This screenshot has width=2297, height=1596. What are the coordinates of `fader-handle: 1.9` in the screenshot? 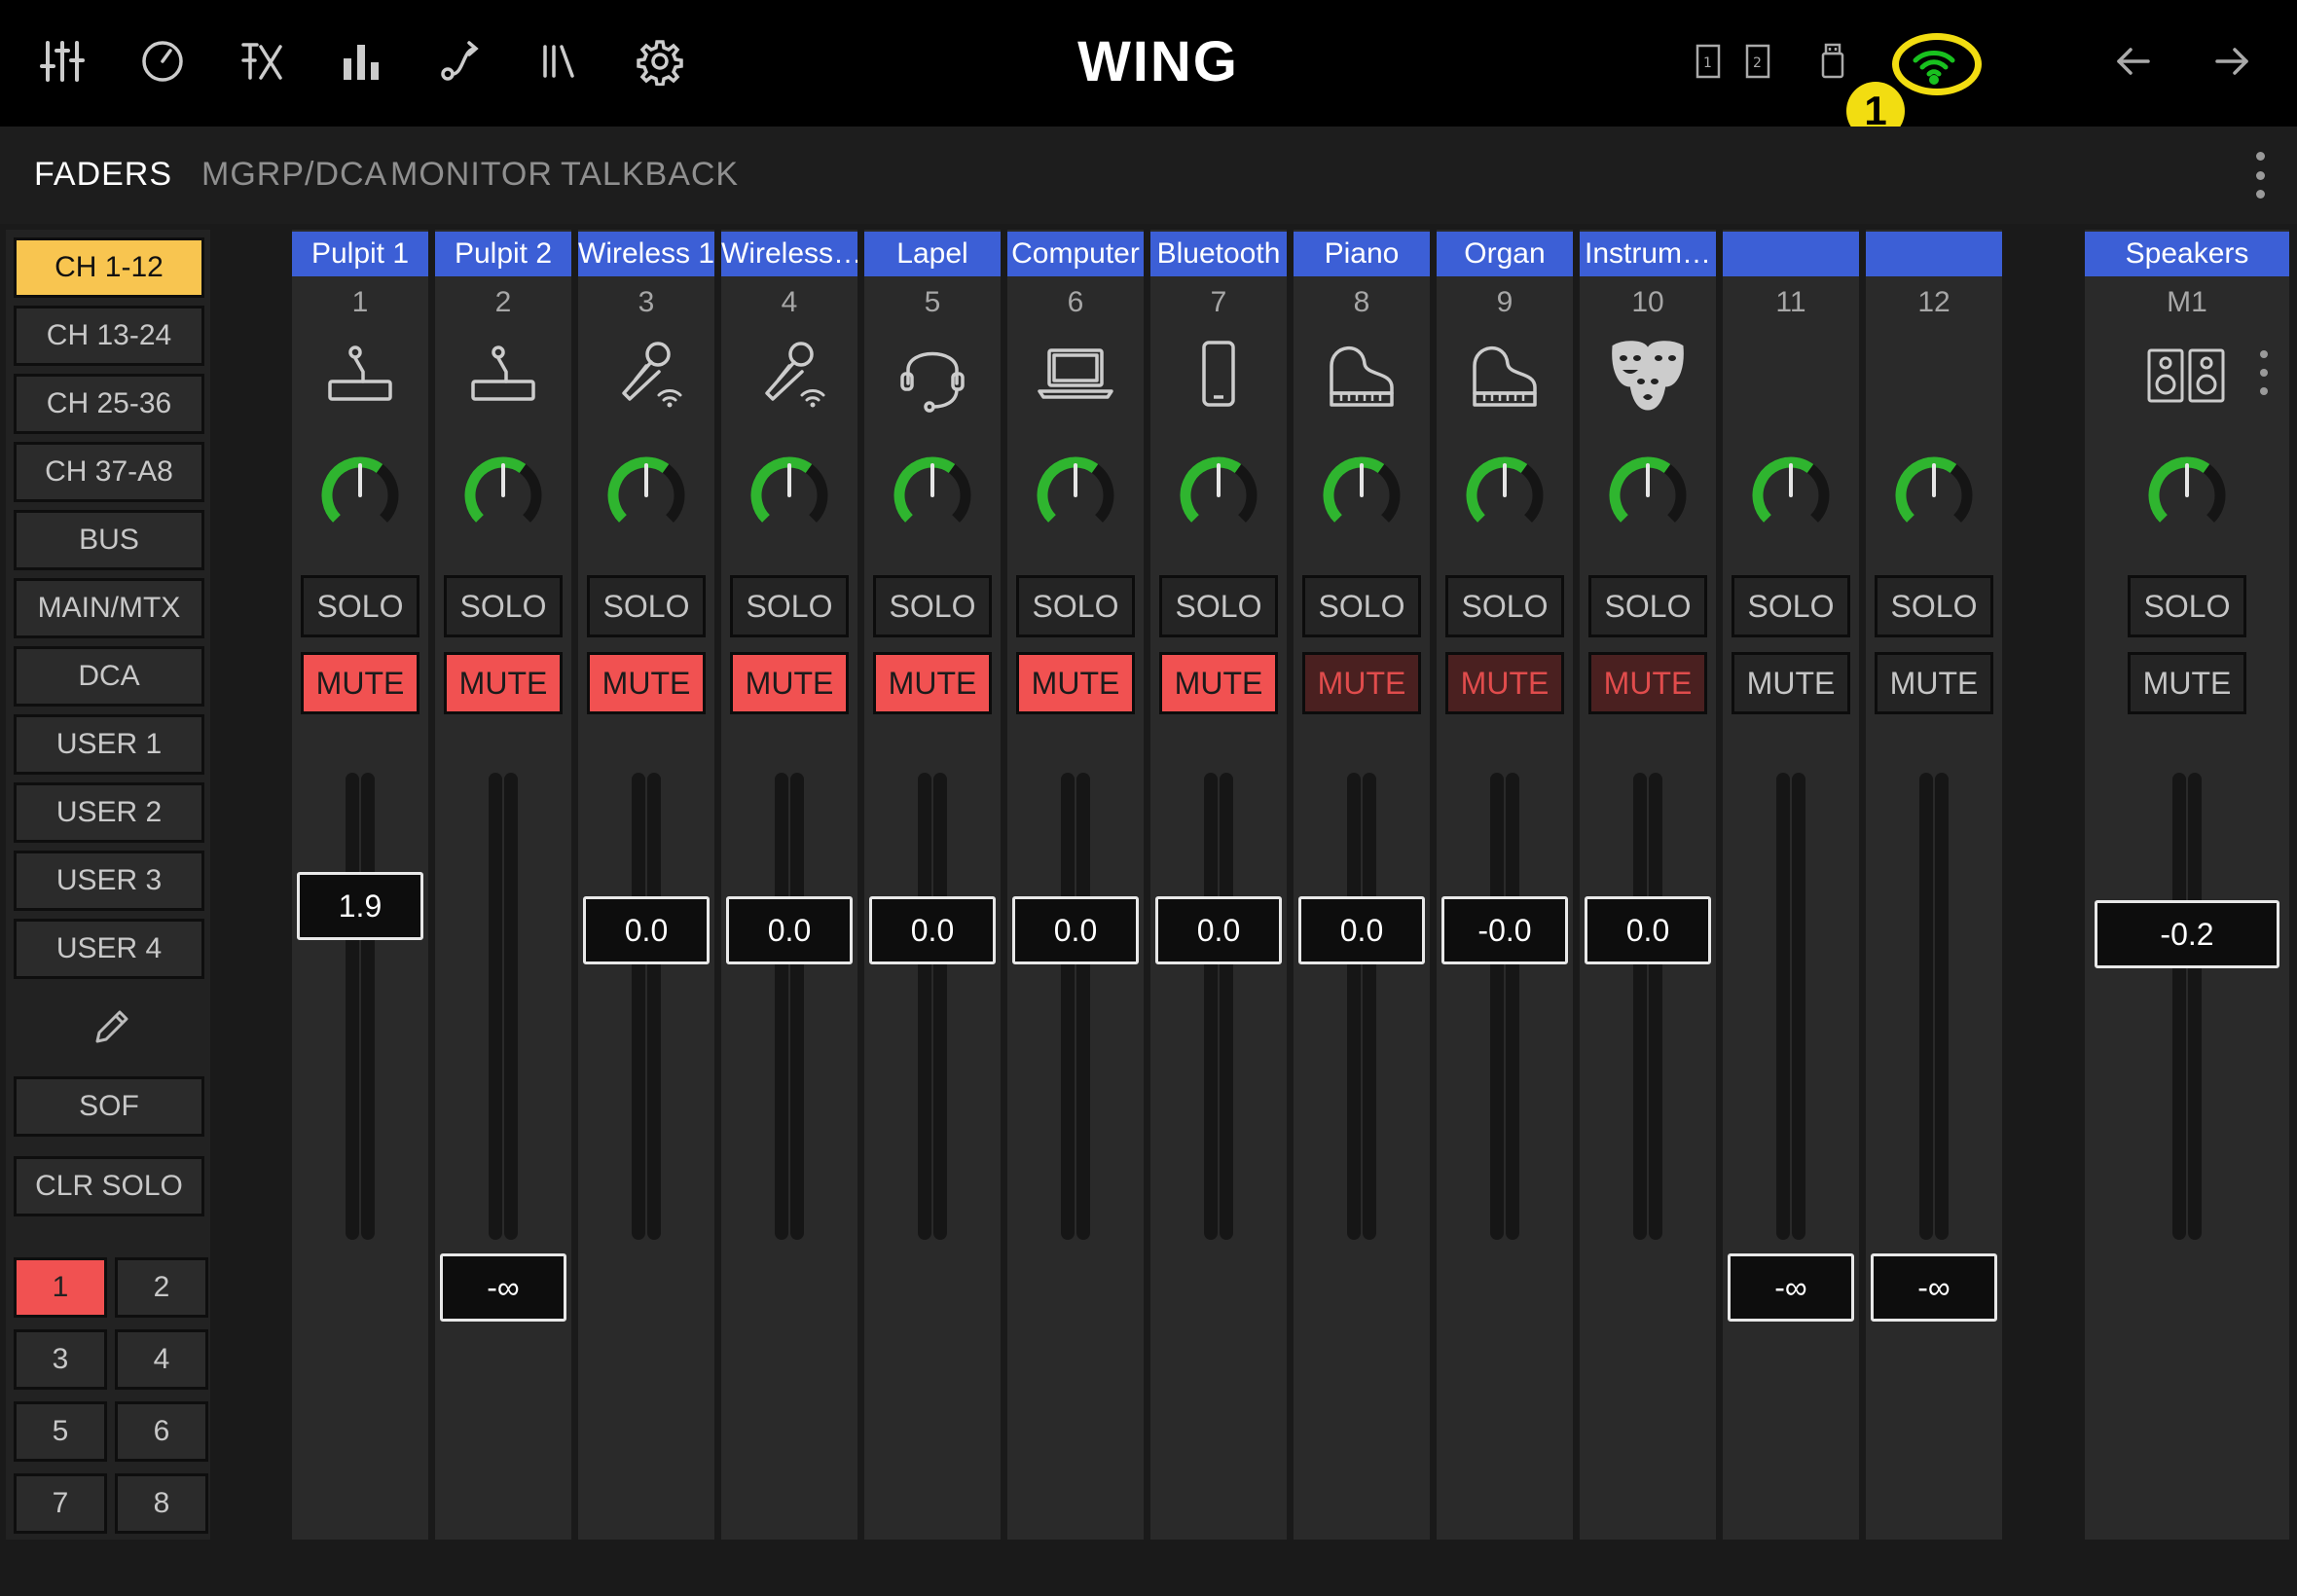 It's located at (360, 906).